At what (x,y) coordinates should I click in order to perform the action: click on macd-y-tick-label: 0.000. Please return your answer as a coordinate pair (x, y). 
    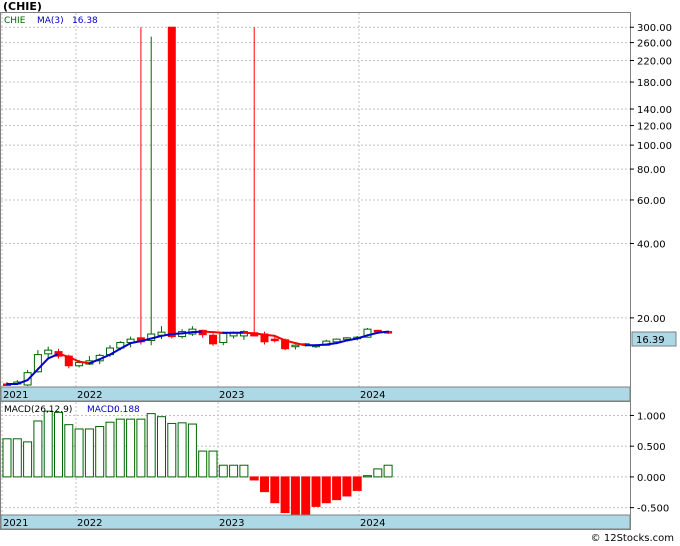
    Looking at the image, I should click on (651, 478).